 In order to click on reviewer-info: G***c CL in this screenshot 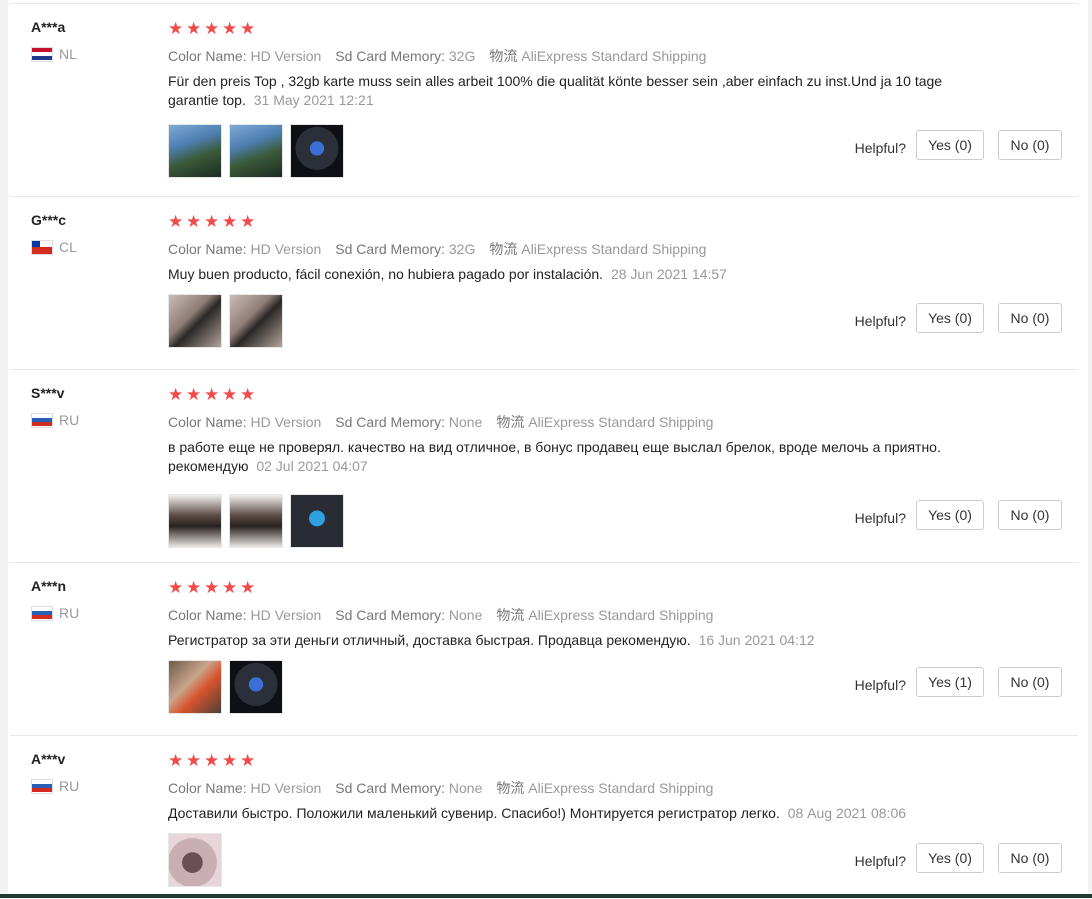, I will do `click(91, 233)`.